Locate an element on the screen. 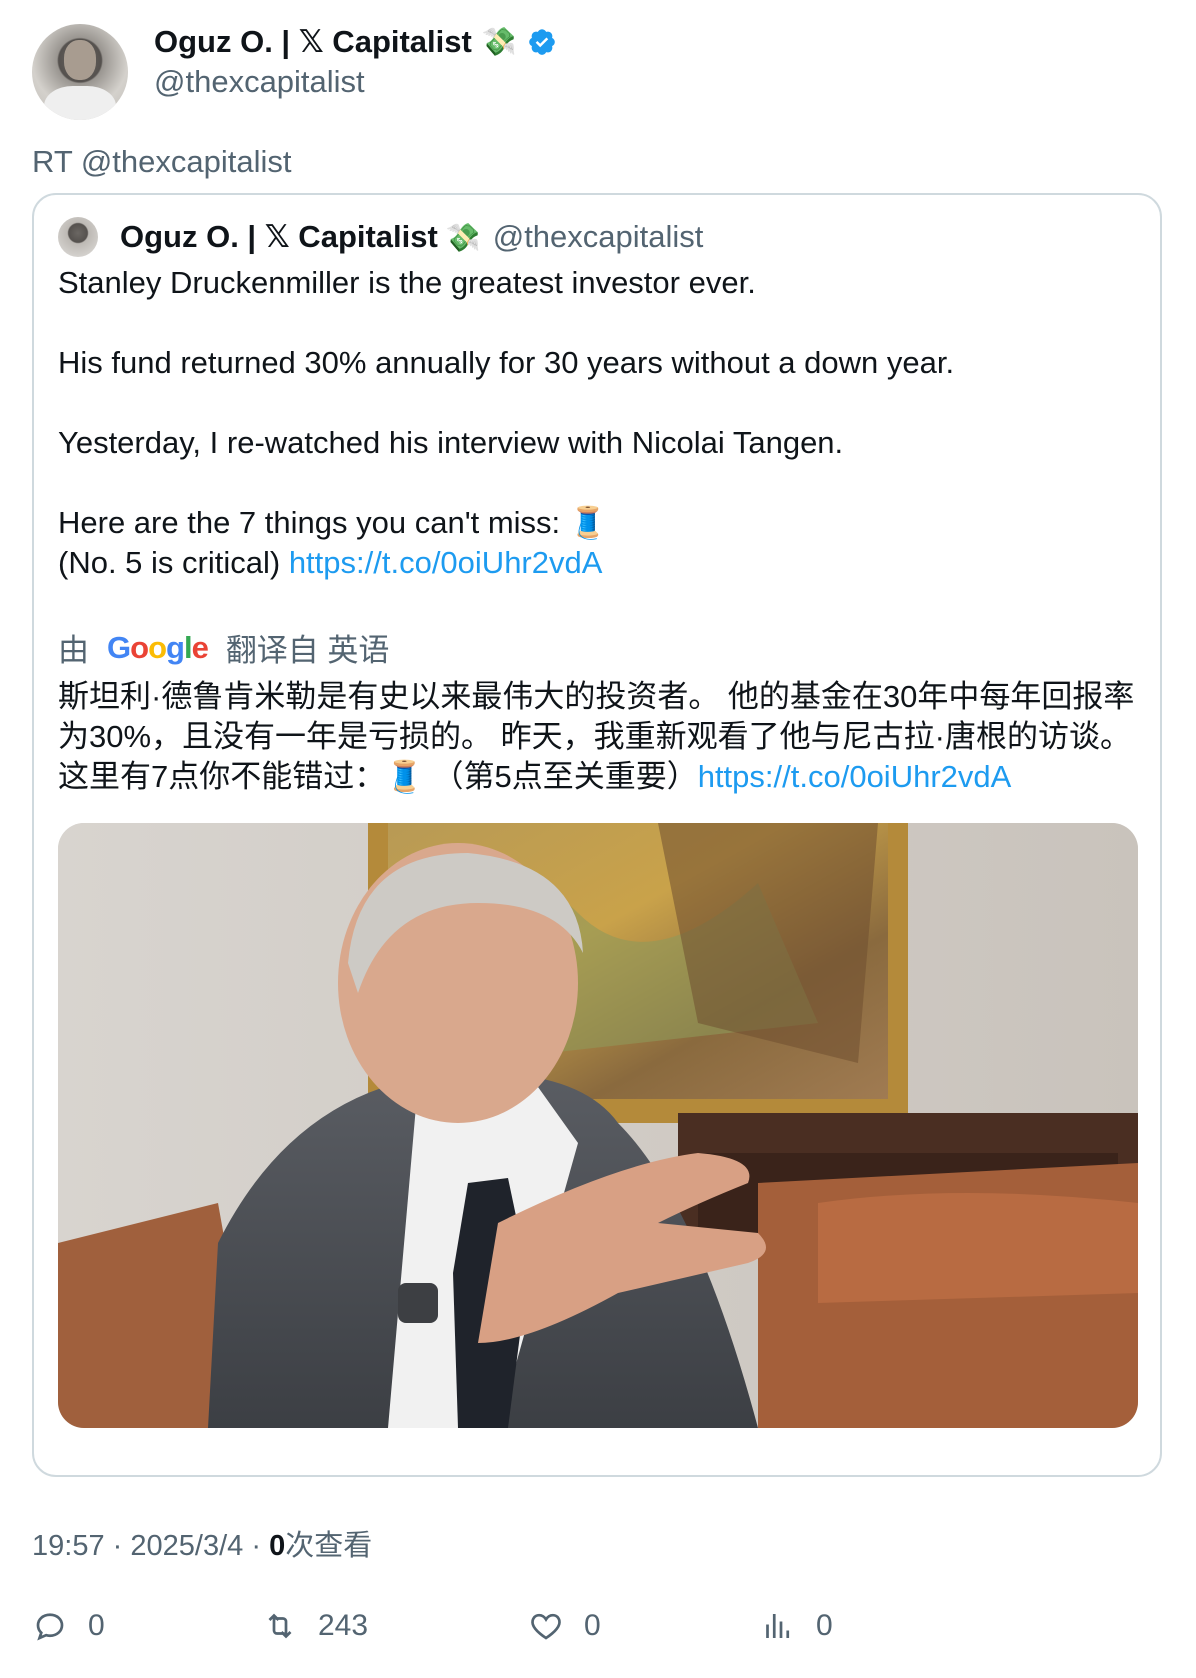 The image size is (1196, 1678). translated-link: https://t.co/0oiUhr2vdA is located at coordinates (855, 776).